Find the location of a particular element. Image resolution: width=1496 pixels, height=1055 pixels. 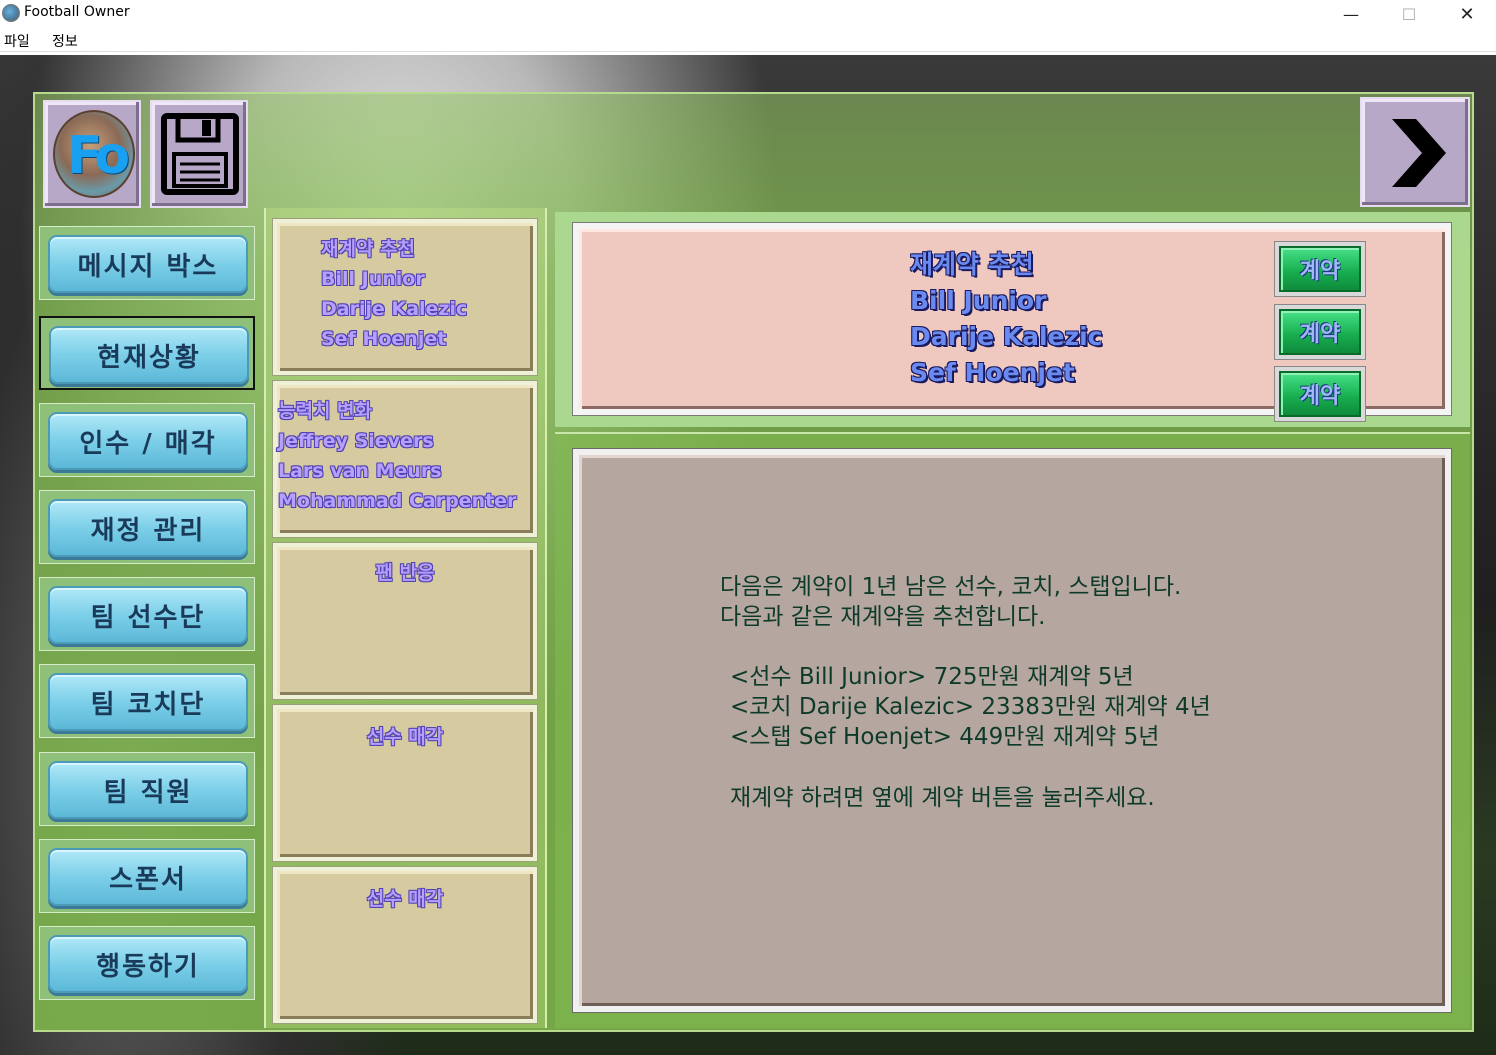

title-bar: Football Owner — ☐ ✕ is located at coordinates (748, 14).